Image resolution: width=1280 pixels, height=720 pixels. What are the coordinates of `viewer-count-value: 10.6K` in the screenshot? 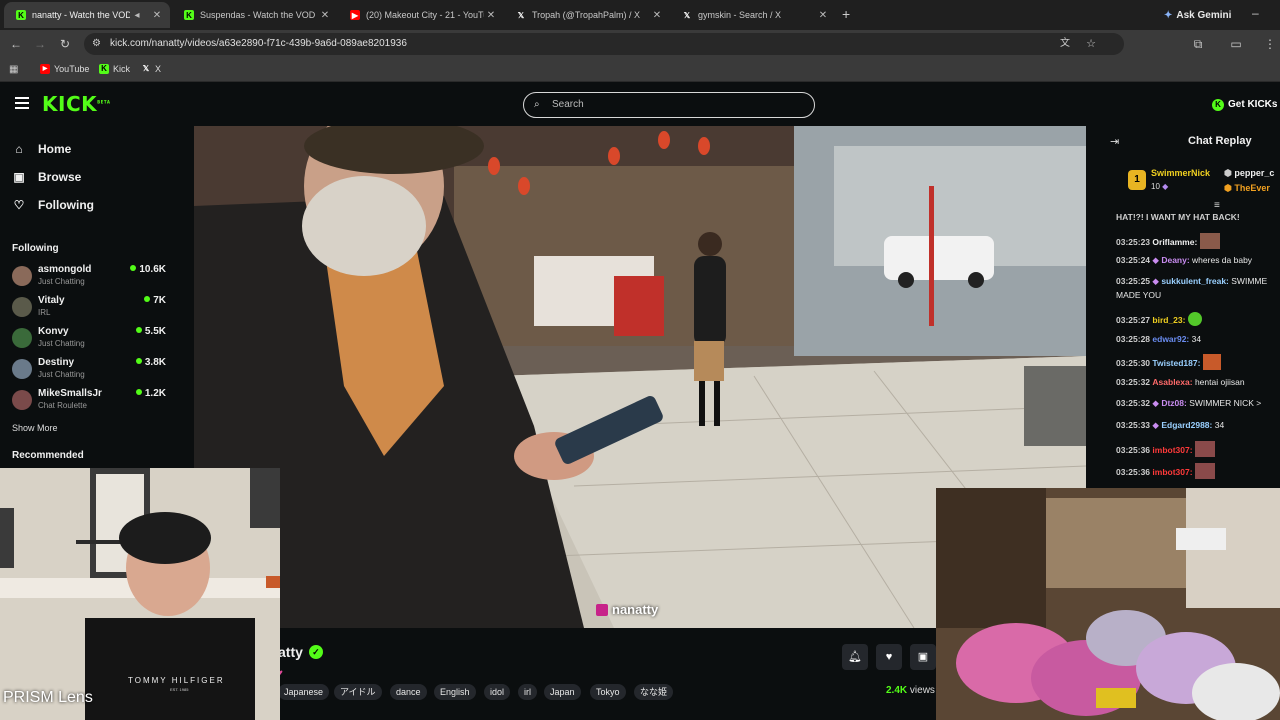 It's located at (152, 269).